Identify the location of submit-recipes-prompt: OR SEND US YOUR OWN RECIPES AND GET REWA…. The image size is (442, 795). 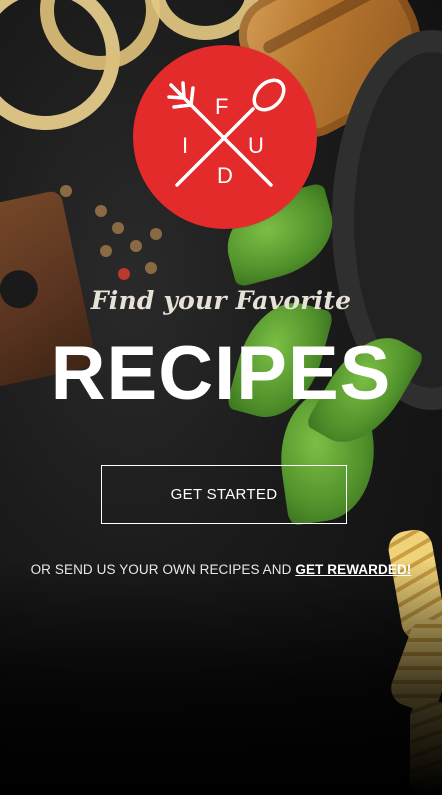
(221, 569).